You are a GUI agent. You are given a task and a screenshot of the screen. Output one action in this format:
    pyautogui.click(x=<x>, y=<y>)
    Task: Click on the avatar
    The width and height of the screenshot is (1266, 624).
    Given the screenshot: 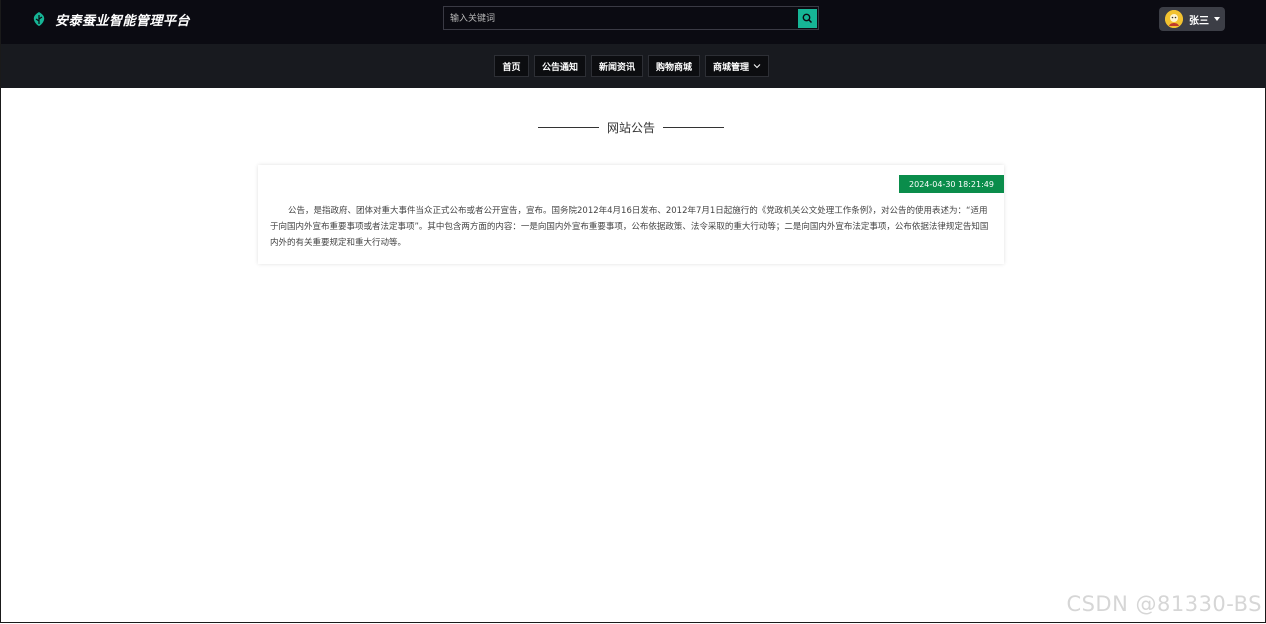 What is the action you would take?
    pyautogui.click(x=1174, y=19)
    